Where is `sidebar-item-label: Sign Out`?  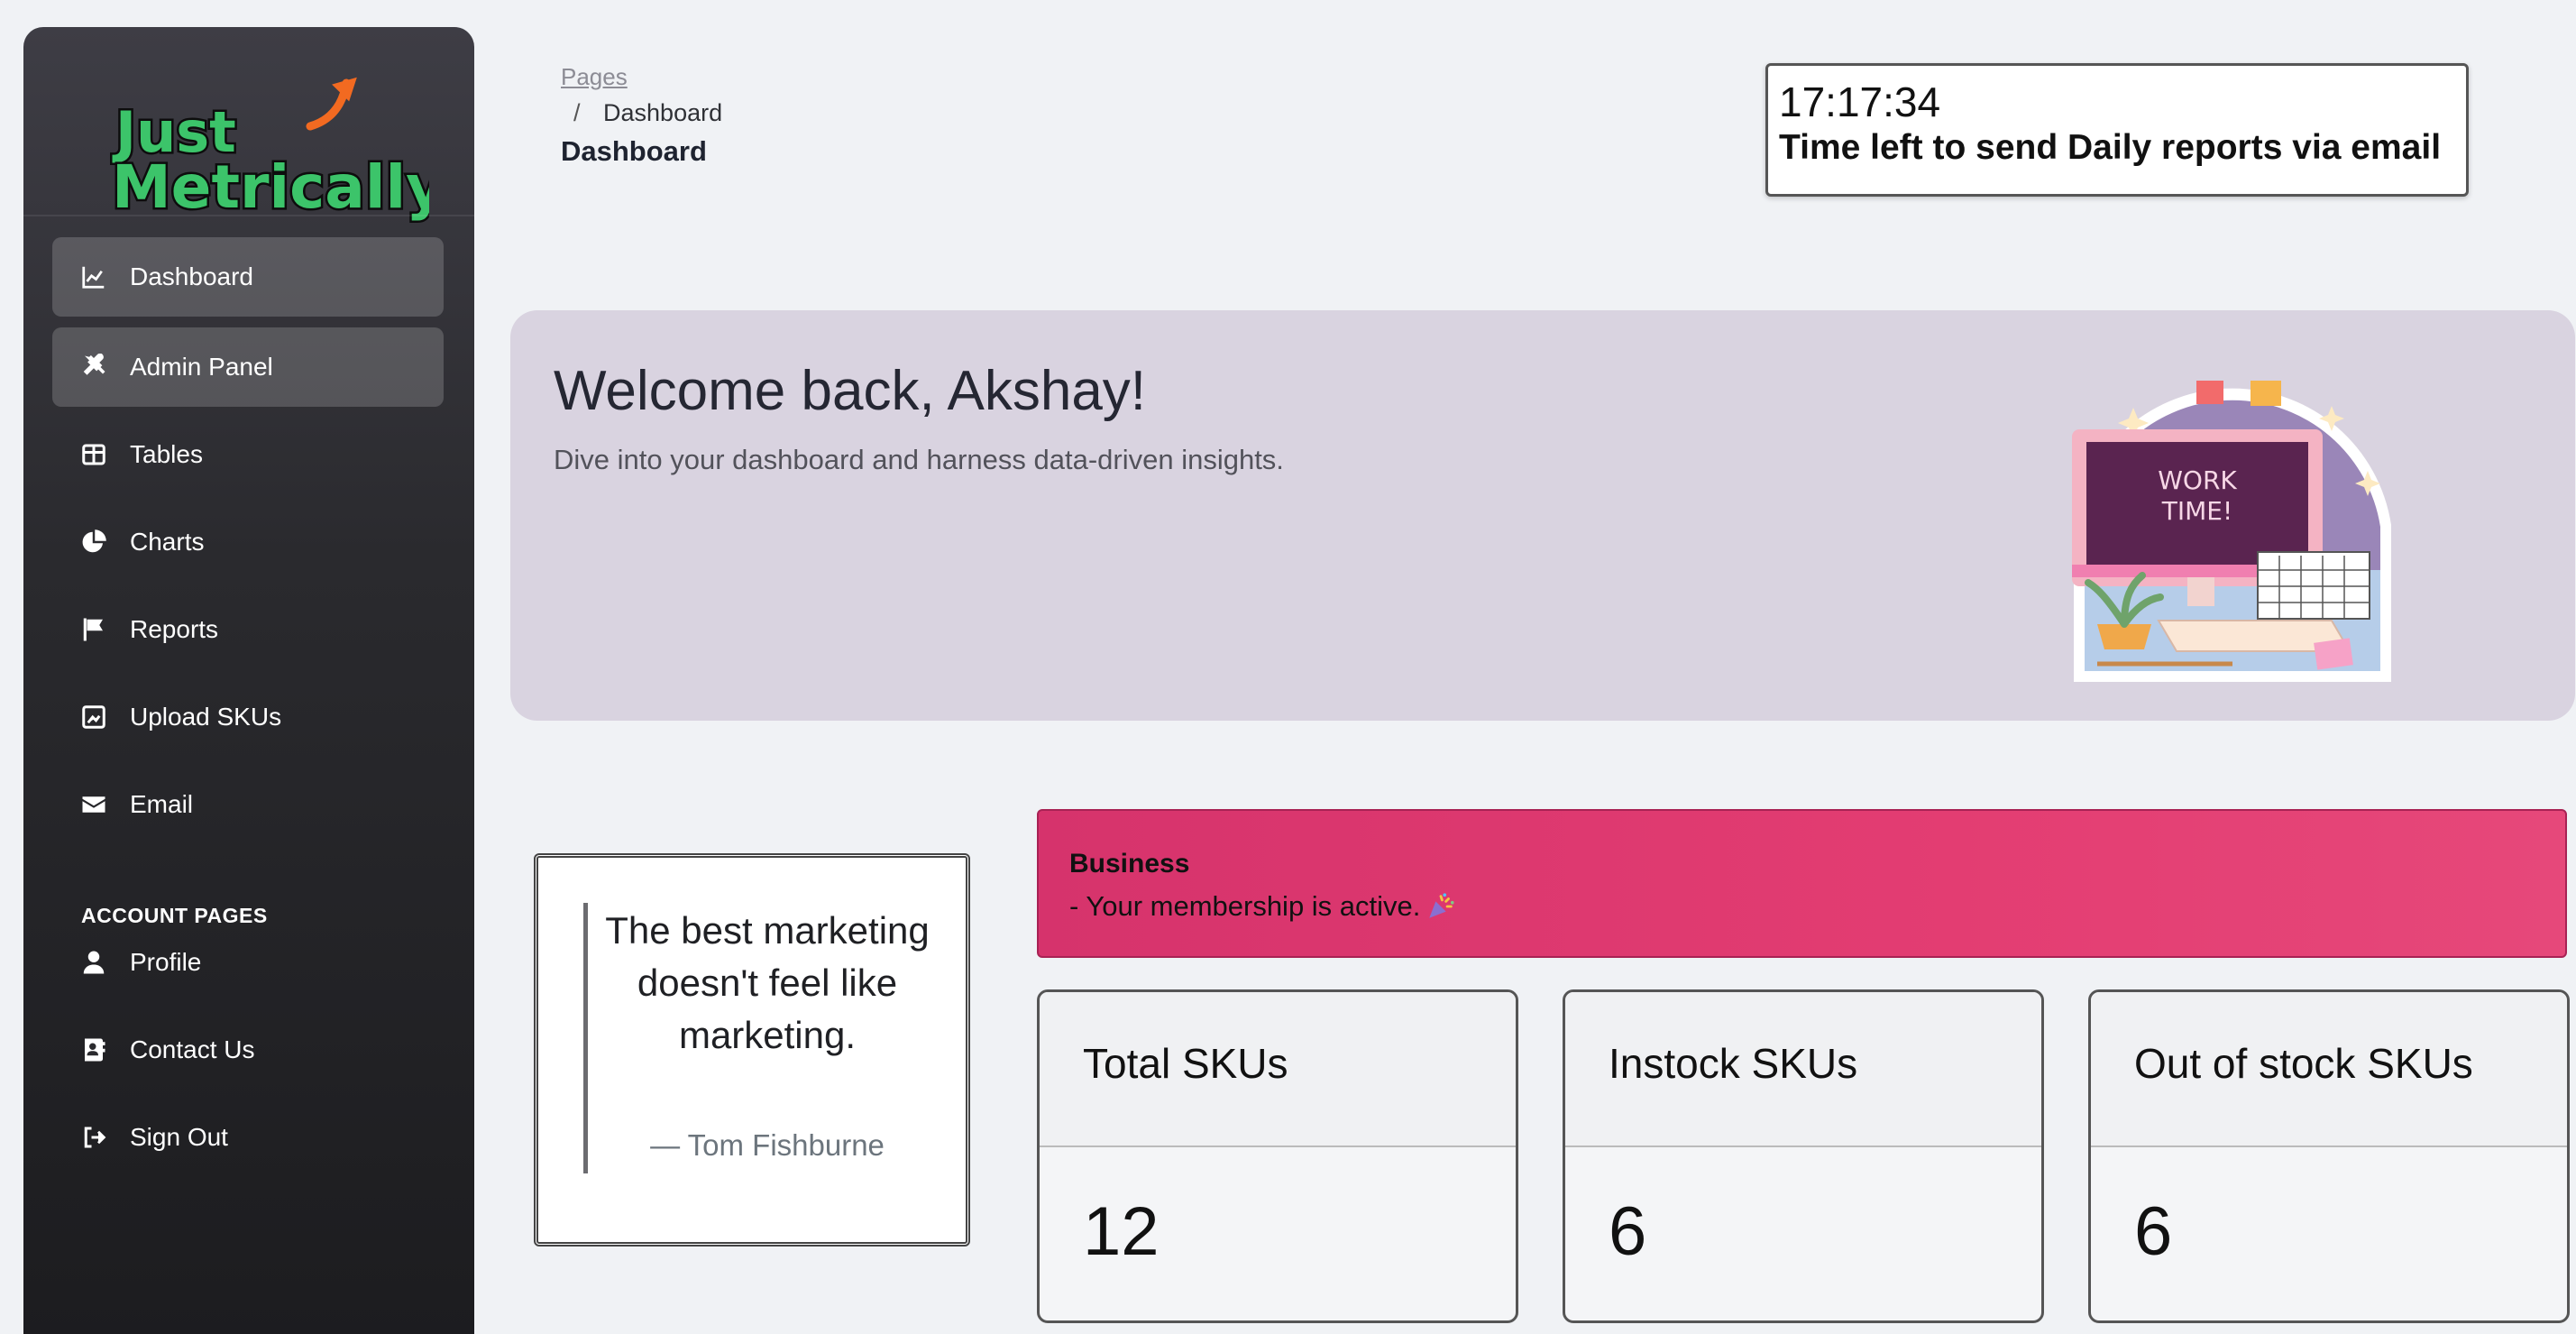 sidebar-item-label: Sign Out is located at coordinates (179, 1137).